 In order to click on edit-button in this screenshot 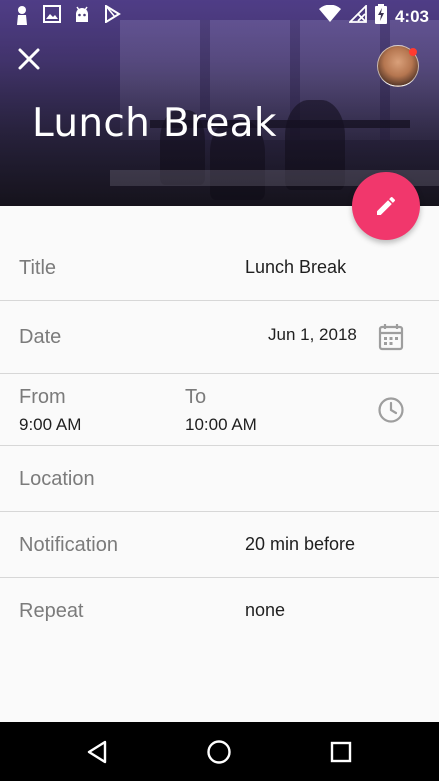, I will do `click(386, 206)`.